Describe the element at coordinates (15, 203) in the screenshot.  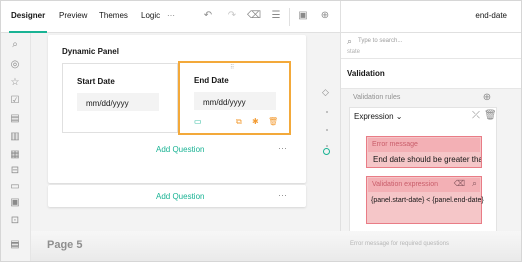
I see `image-icon: ▣` at that location.